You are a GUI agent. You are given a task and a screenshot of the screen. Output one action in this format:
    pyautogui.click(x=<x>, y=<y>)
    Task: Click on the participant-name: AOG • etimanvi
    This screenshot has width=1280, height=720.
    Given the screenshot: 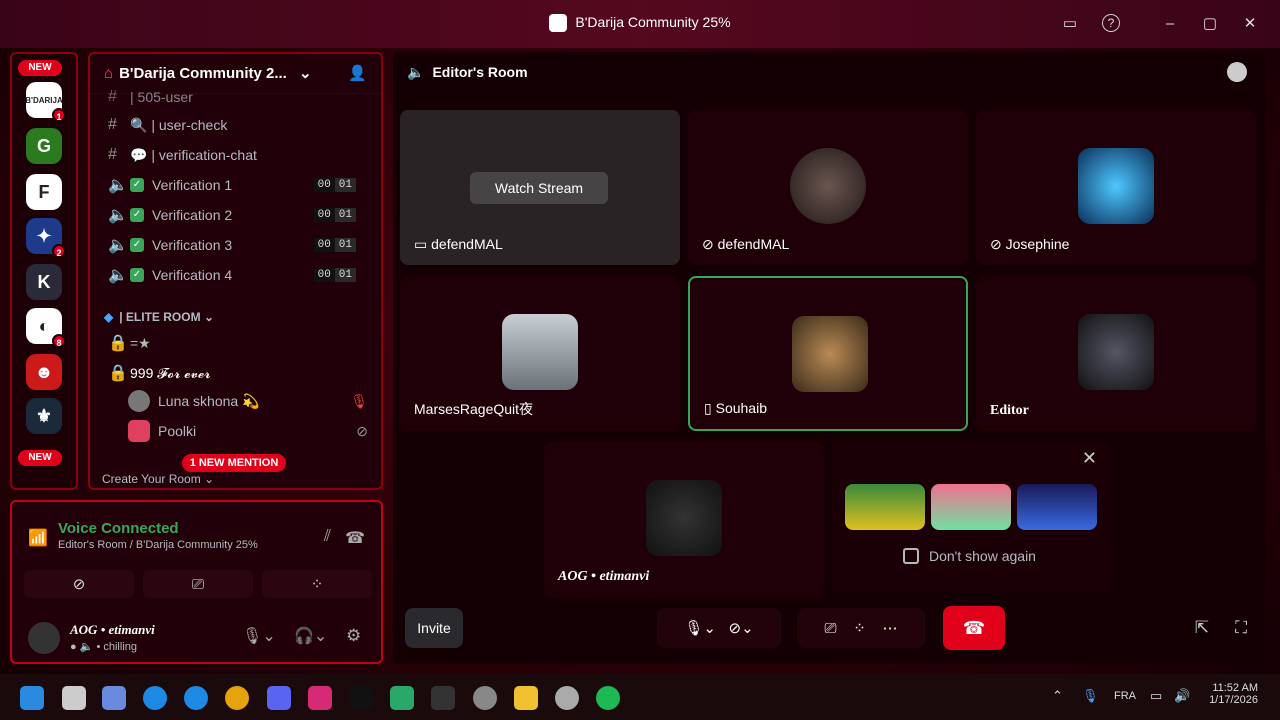 What is the action you would take?
    pyautogui.click(x=604, y=576)
    